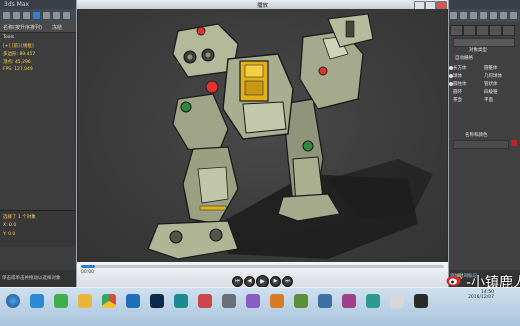 This screenshot has height=326, width=520. Describe the element at coordinates (19, 217) in the screenshot. I see `selection-text: 选择了 1 个对象` at that location.